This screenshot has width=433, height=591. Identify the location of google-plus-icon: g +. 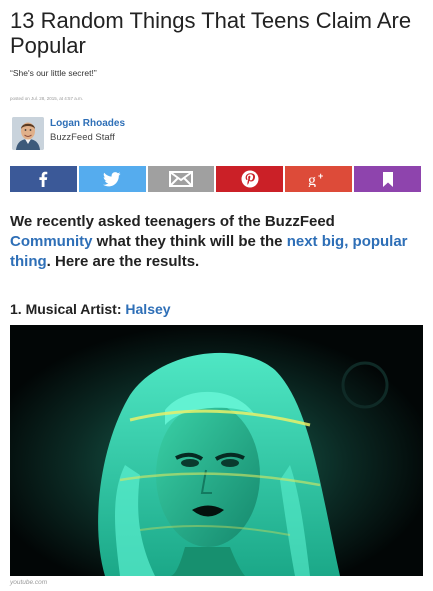
(319, 179).